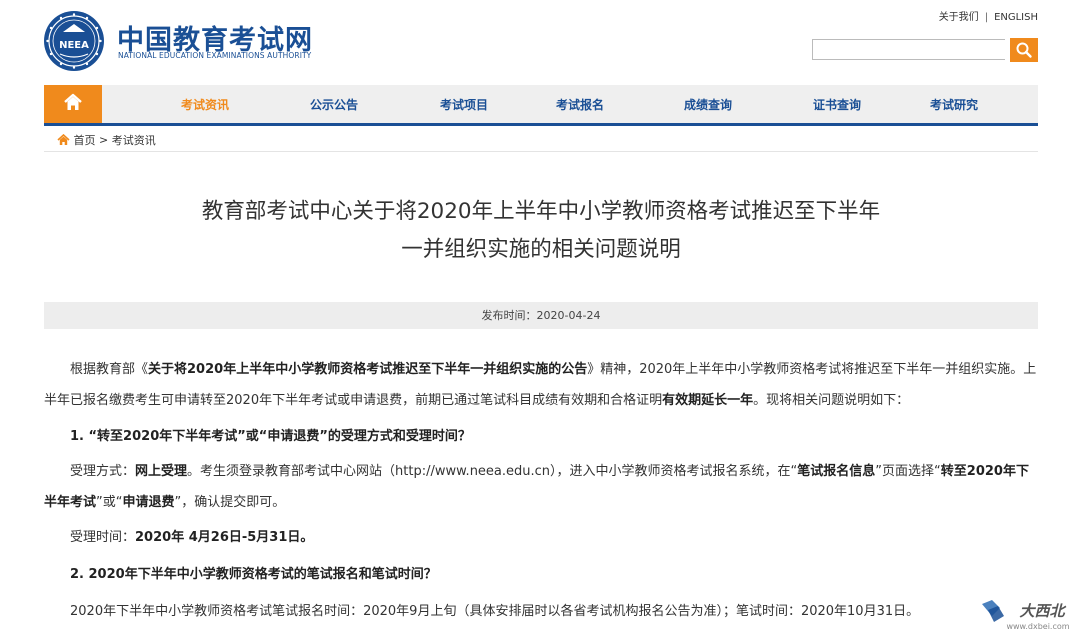  What do you see at coordinates (205, 104) in the screenshot?
I see `nav-item-exam-news: 考试资讯` at bounding box center [205, 104].